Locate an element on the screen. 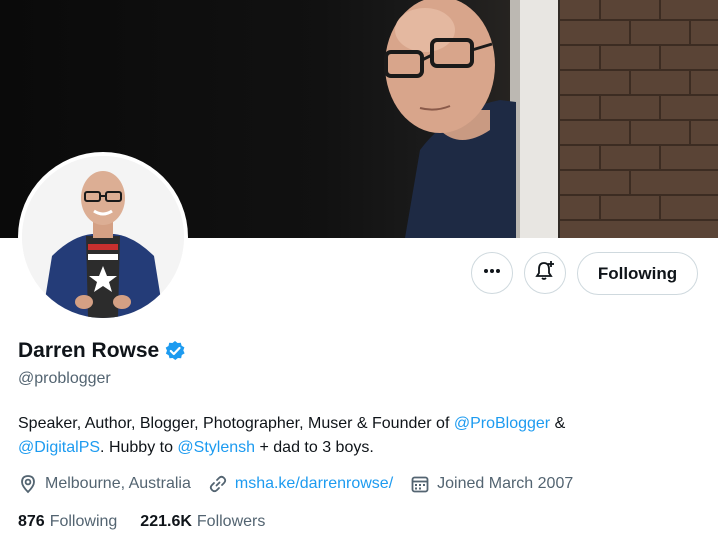 This screenshot has height=541, width=718. followers-count-link: 221.6K Followers is located at coordinates (202, 522).